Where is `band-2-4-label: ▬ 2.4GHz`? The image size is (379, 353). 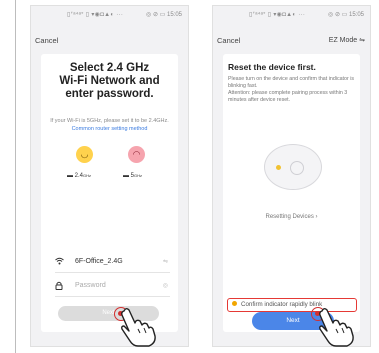 band-2-4-label: ▬ 2.4GHz is located at coordinates (79, 176).